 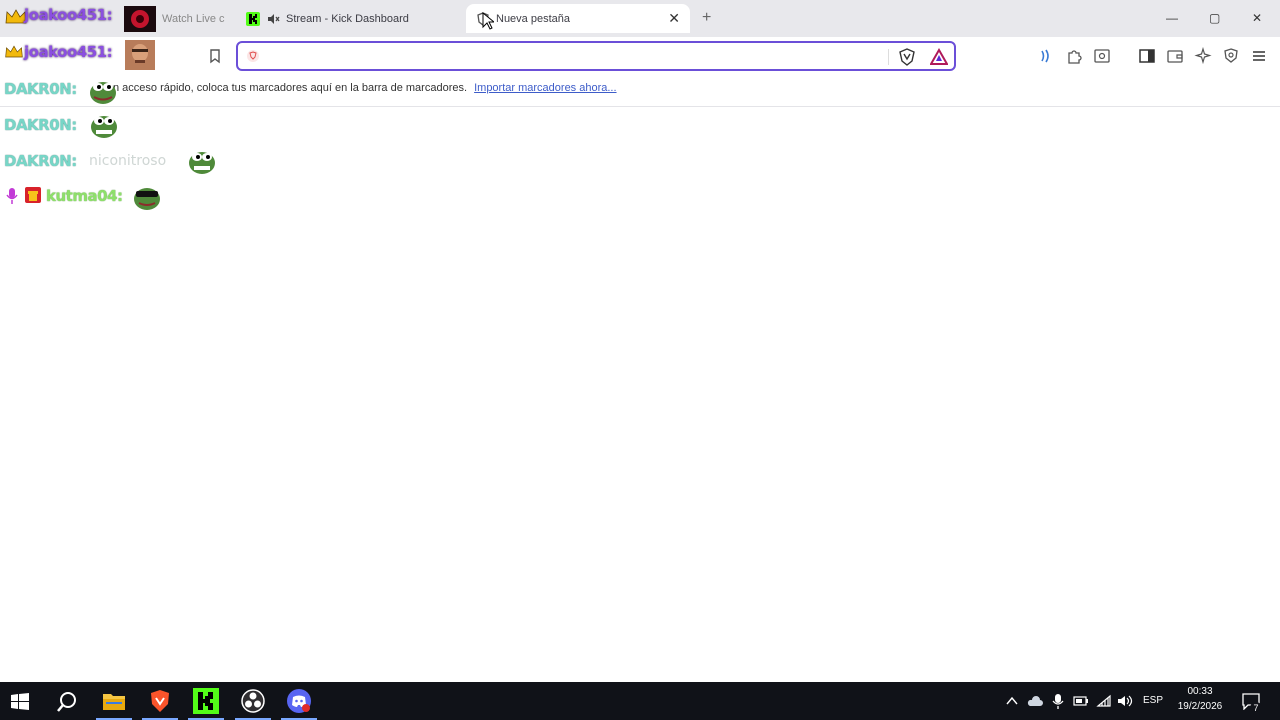 I want to click on notification-count-badge: 7, so click(x=1256, y=708).